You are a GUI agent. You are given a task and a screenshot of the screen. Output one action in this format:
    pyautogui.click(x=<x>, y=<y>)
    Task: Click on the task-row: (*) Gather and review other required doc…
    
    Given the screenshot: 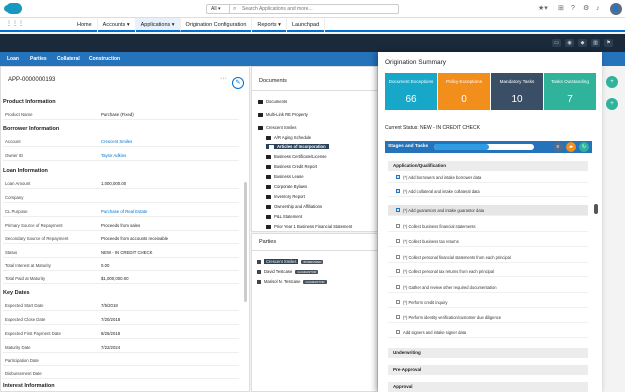 What is the action you would take?
    pyautogui.click(x=488, y=287)
    